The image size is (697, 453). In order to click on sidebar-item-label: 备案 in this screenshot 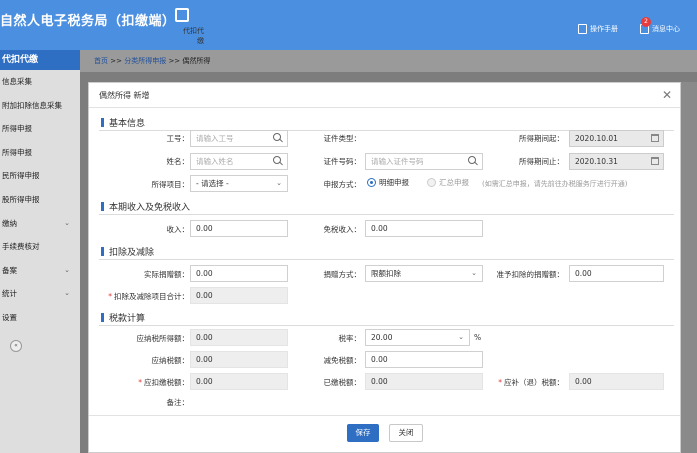, I will do `click(9, 270)`.